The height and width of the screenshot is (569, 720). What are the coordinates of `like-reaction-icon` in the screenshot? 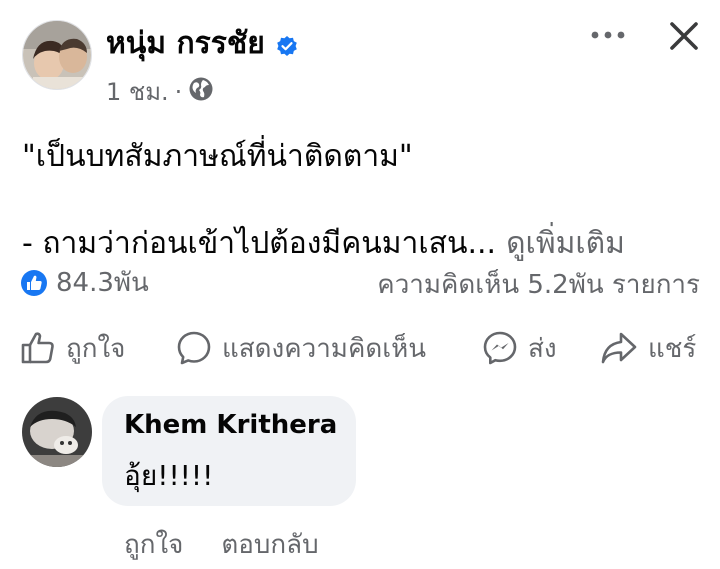 It's located at (34, 283).